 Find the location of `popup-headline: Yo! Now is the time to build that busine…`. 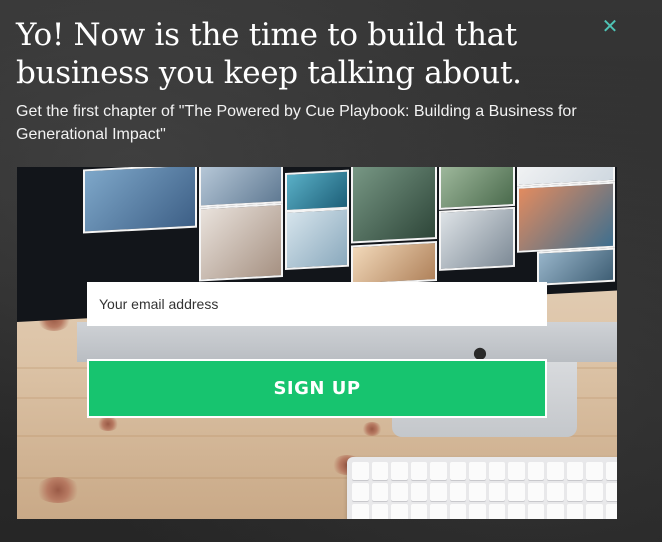

popup-headline: Yo! Now is the time to build that busine… is located at coordinates (269, 54).